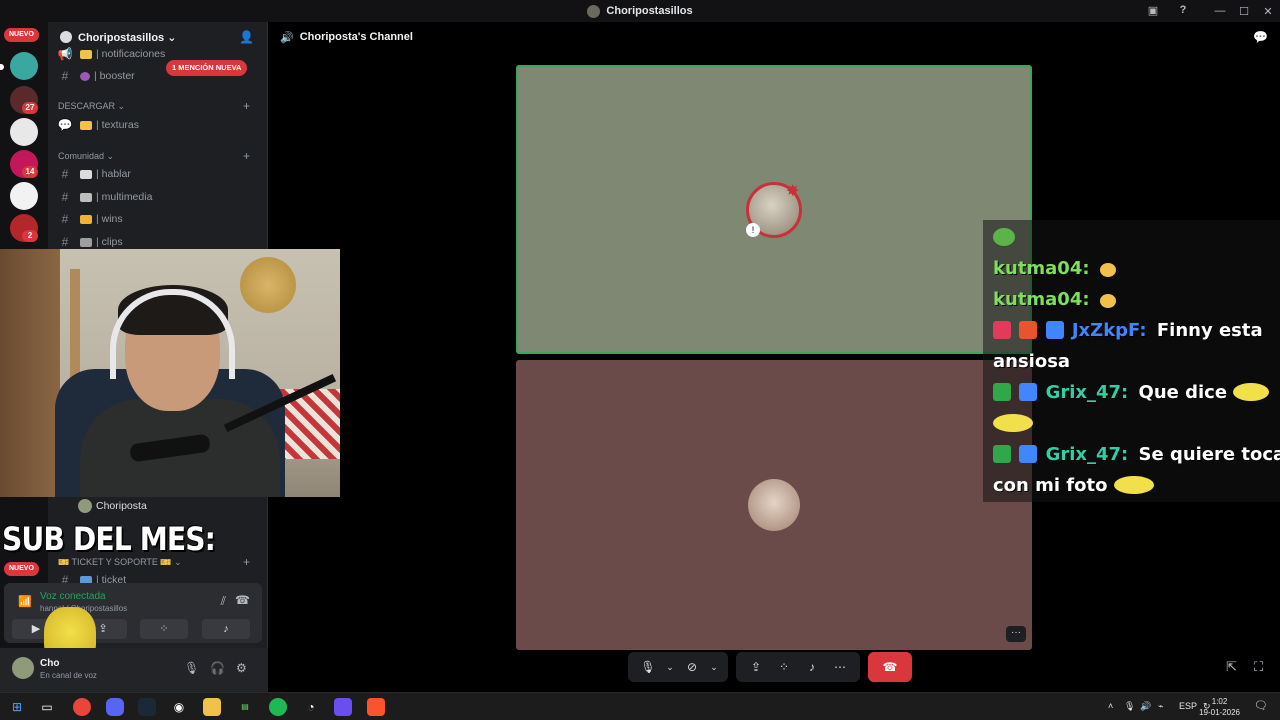 The width and height of the screenshot is (1280, 720). What do you see at coordinates (180, 506) in the screenshot?
I see `voice-member: Choriposta` at bounding box center [180, 506].